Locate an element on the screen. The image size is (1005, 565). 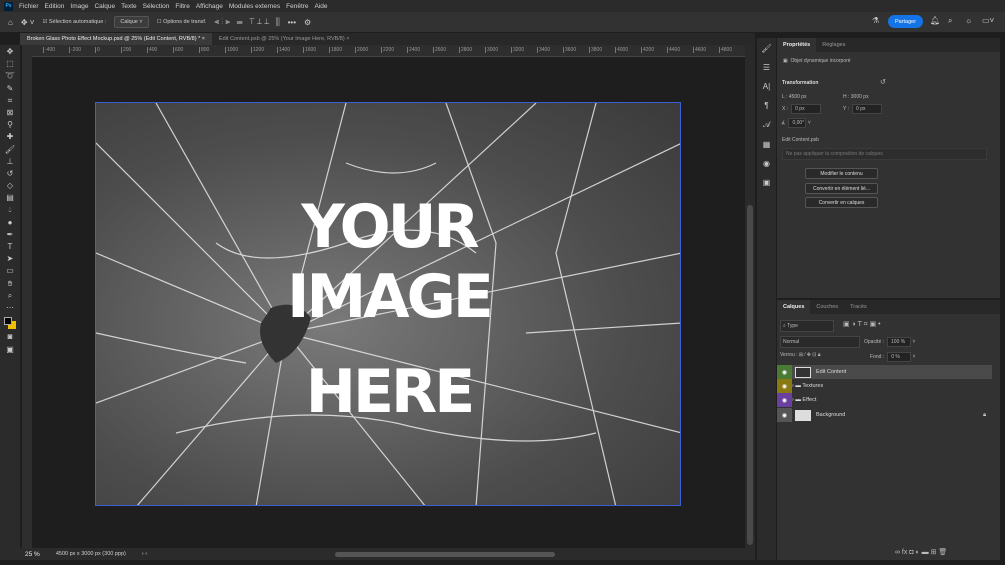
screen-mode-icon: ▣ is located at coordinates (10, 350).